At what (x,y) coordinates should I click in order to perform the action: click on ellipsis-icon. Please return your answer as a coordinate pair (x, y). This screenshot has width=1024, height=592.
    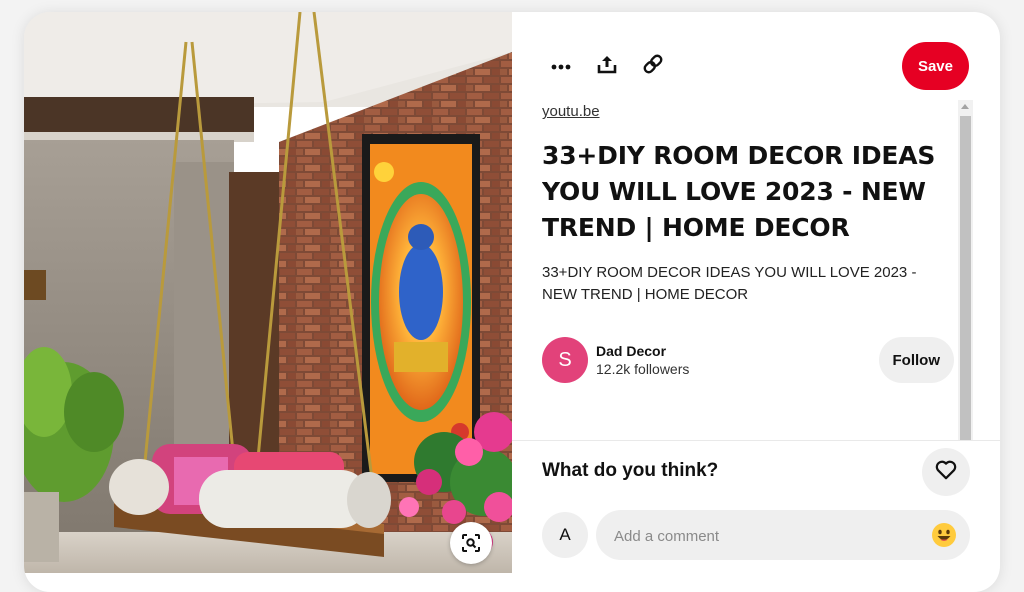
    Looking at the image, I should click on (561, 66).